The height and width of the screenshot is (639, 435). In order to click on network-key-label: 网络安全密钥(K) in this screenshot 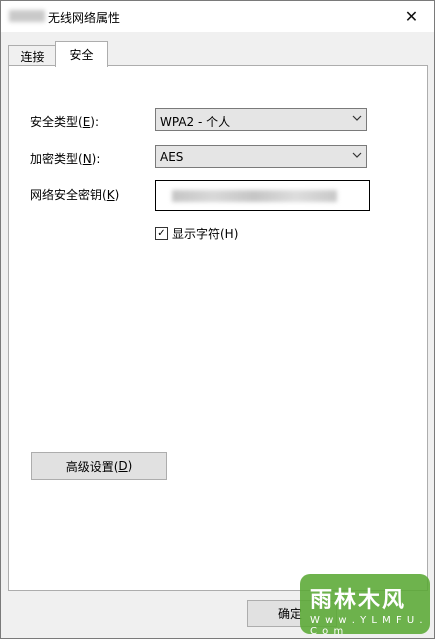, I will do `click(75, 195)`.